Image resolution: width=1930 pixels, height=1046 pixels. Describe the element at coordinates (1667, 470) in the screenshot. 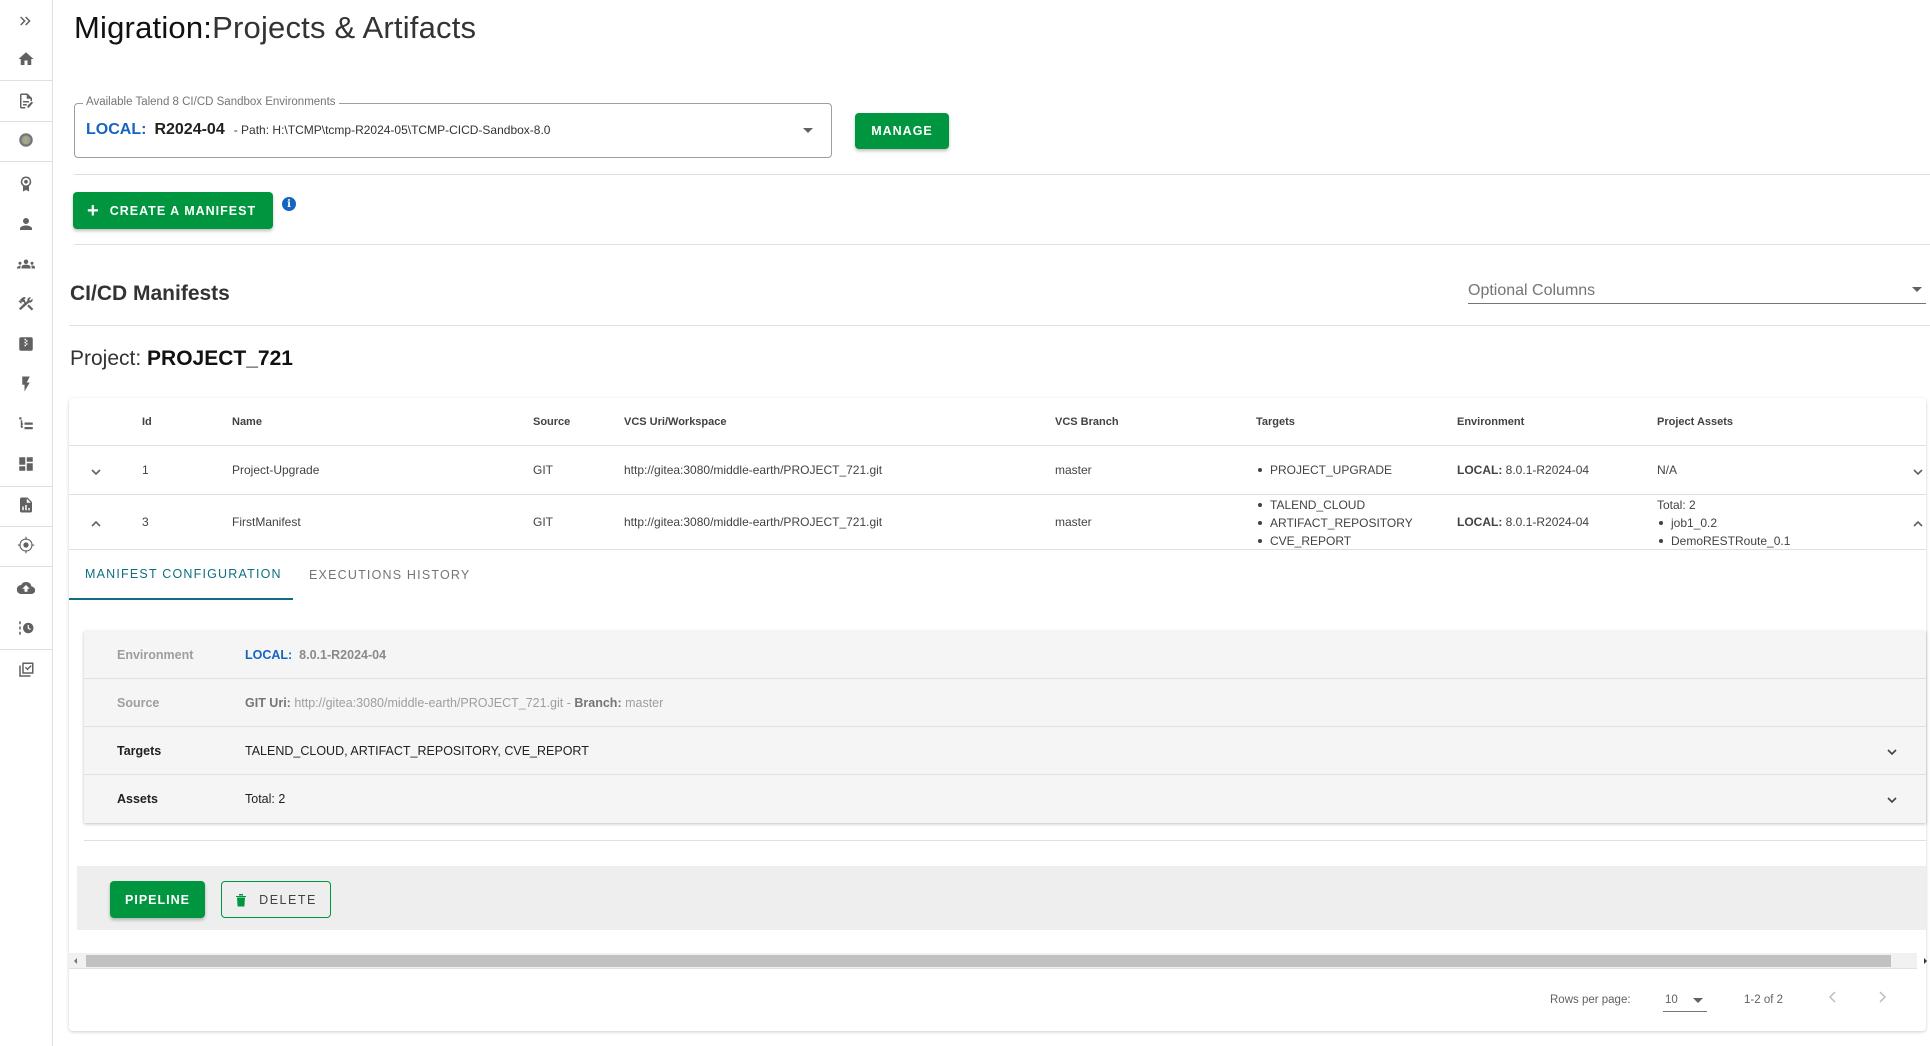

I see `cell-assets: N/A` at that location.